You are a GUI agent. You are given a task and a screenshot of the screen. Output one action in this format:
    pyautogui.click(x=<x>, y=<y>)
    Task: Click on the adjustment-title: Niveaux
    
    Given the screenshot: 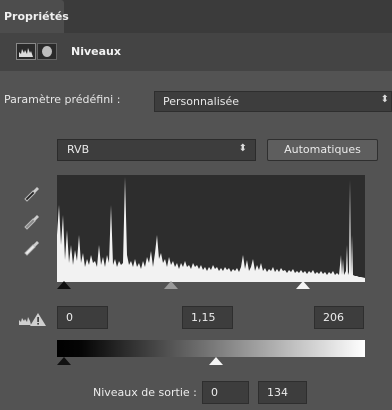 What is the action you would take?
    pyautogui.click(x=96, y=51)
    